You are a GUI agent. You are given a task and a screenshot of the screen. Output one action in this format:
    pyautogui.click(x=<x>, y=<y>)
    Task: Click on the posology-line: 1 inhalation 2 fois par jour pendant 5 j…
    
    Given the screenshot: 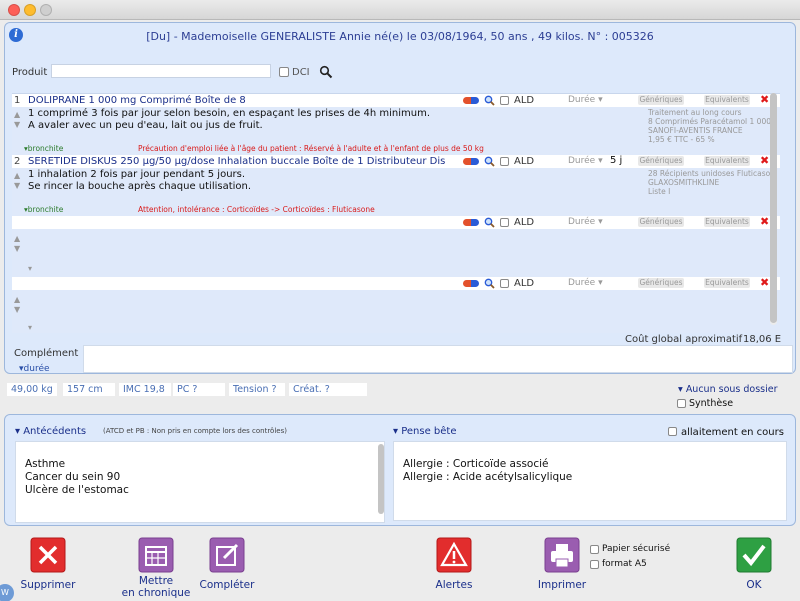 What is the action you would take?
    pyautogui.click(x=137, y=174)
    